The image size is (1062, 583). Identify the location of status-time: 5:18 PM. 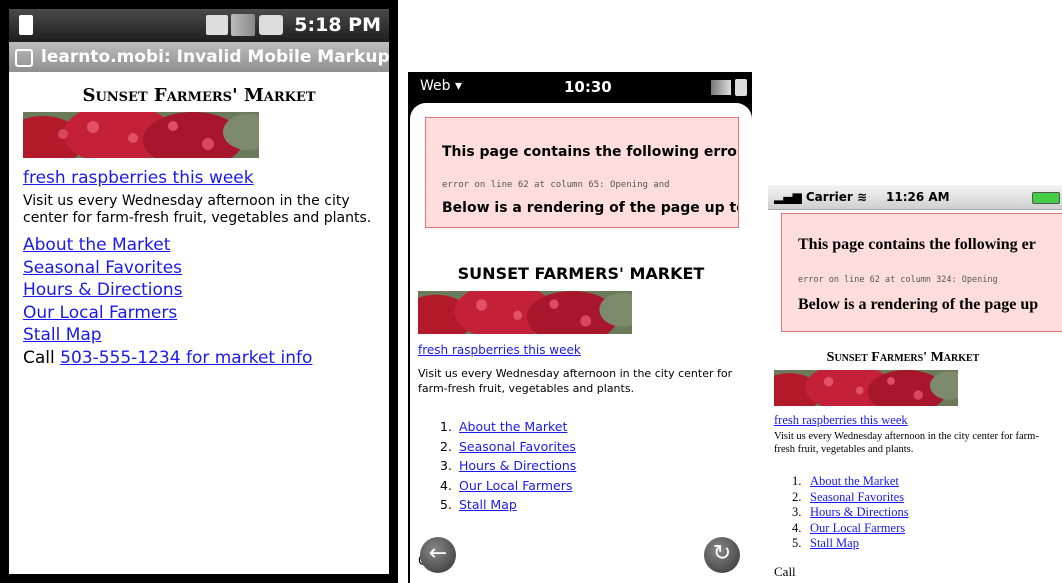
(337, 25).